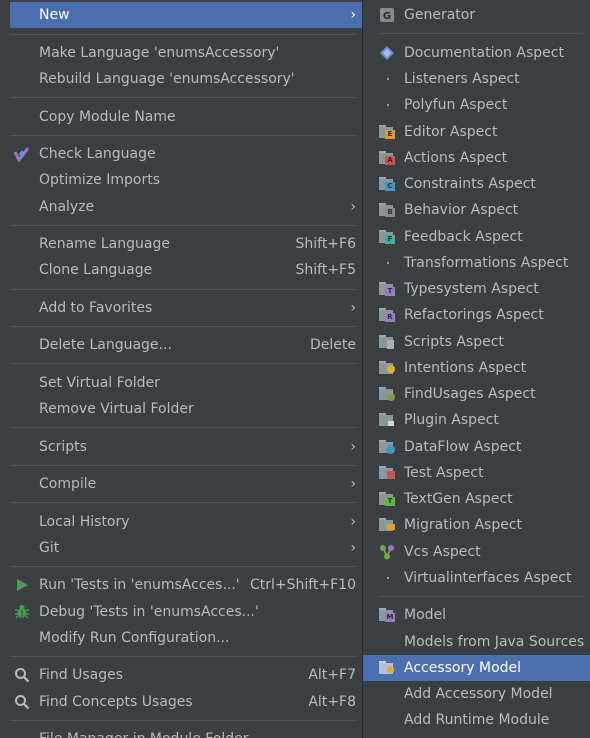  Describe the element at coordinates (442, 552) in the screenshot. I see `submenu-item-label: Vcs Aspect` at that location.